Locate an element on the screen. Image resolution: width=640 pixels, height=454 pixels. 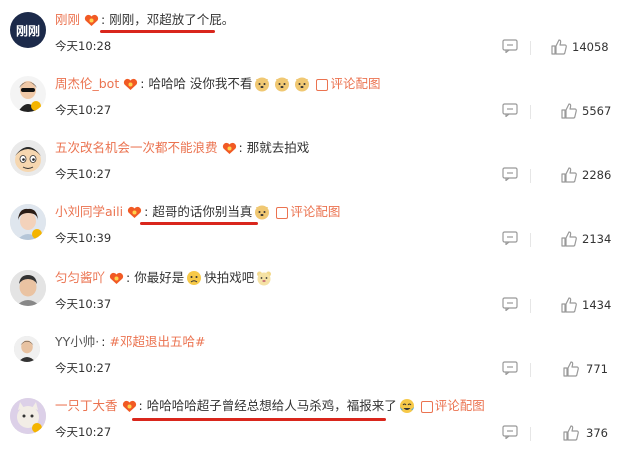
comment-row: 匀匀酱吖 : 你最好是 快拍戏吧 今天10:37 1434 is located at coordinates (320, 292).